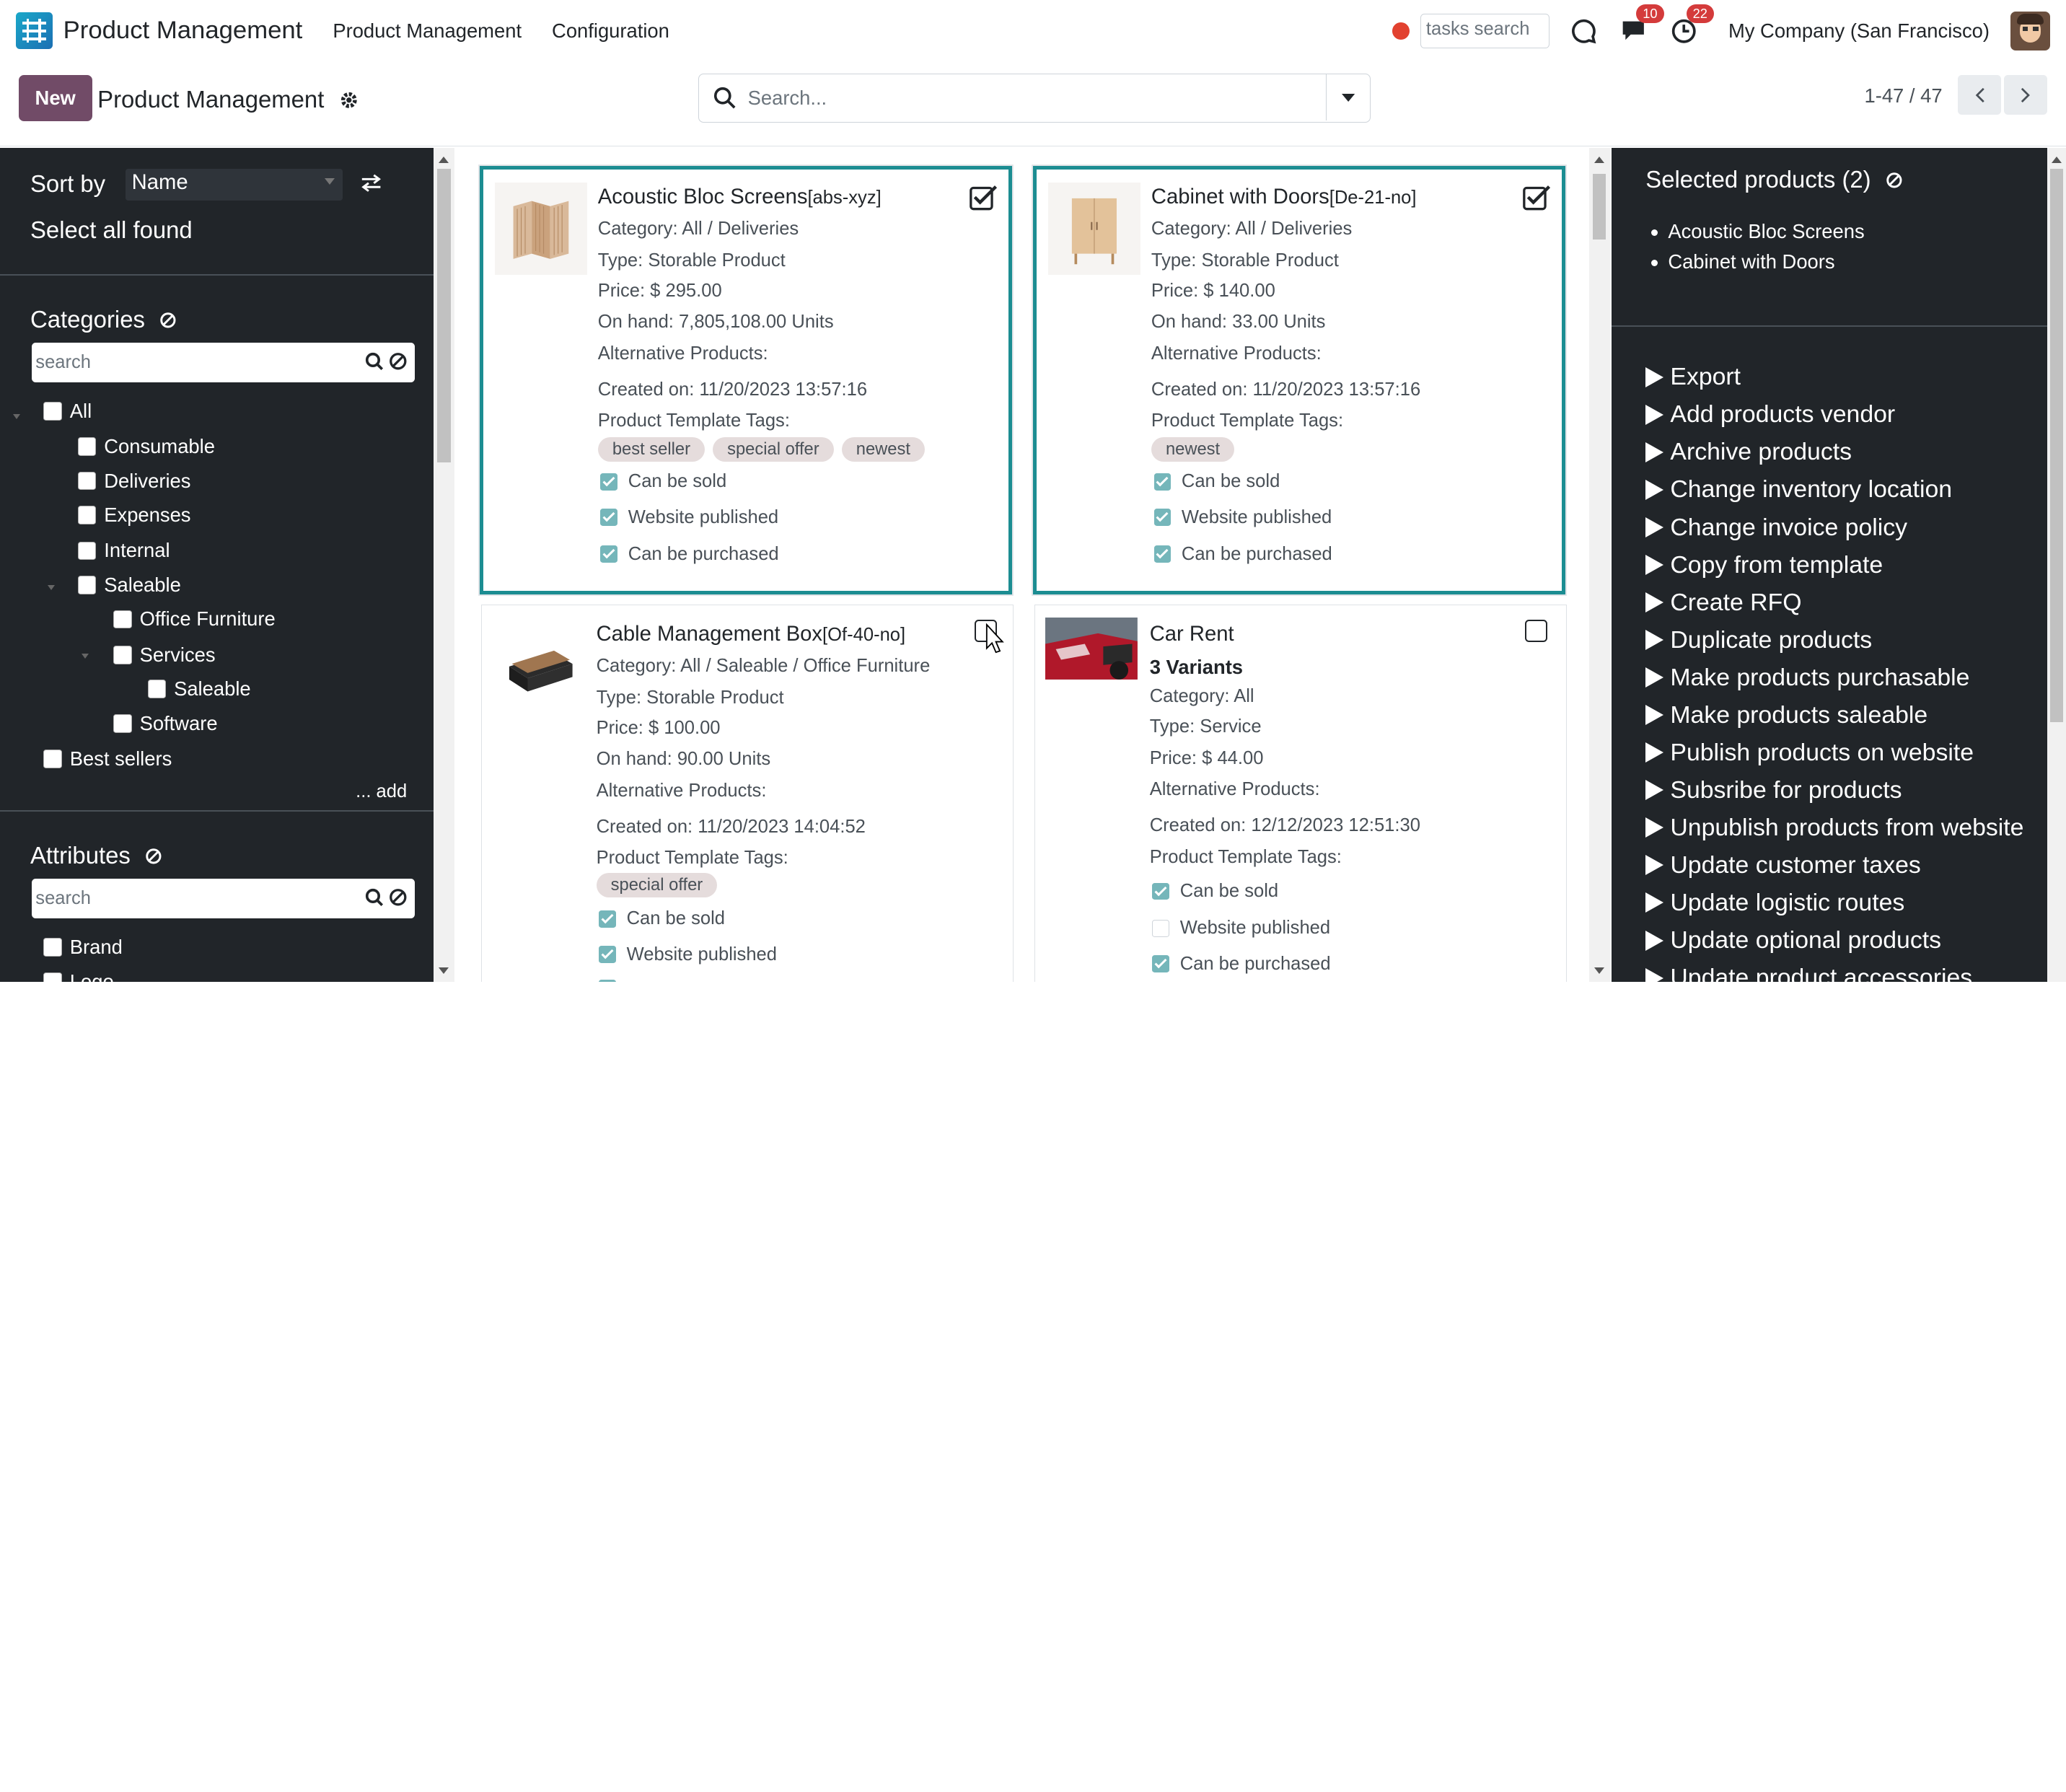 The height and width of the screenshot is (1792, 2066). I want to click on activities-clock-icon: 22, so click(1691, 25).